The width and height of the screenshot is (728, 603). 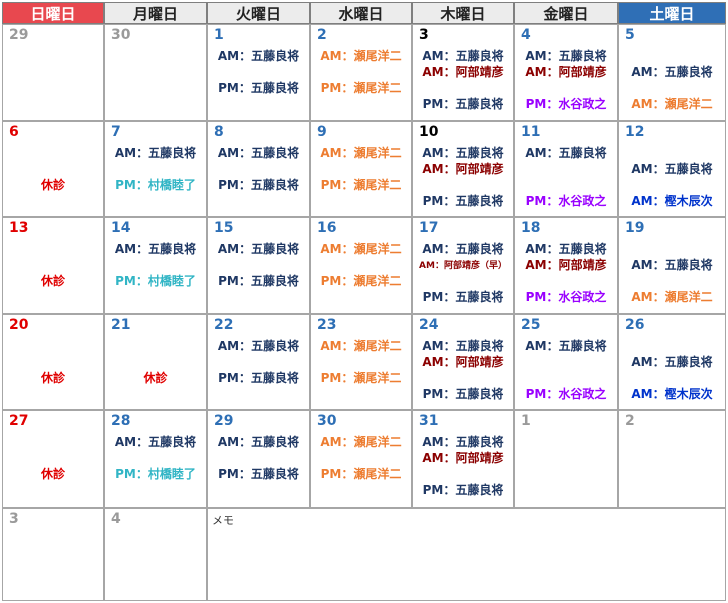 I want to click on day-cell: 2, so click(x=672, y=459).